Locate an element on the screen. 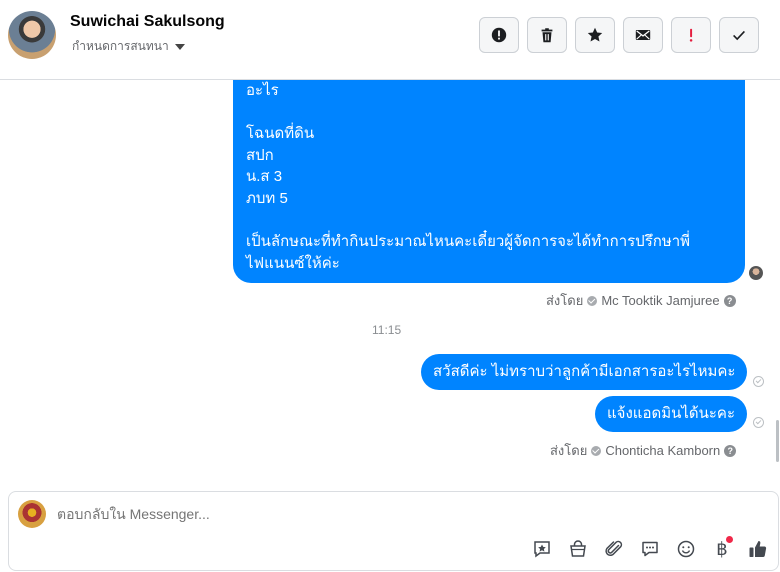 The height and width of the screenshot is (572, 780). chat-bubble-icon is located at coordinates (650, 549).